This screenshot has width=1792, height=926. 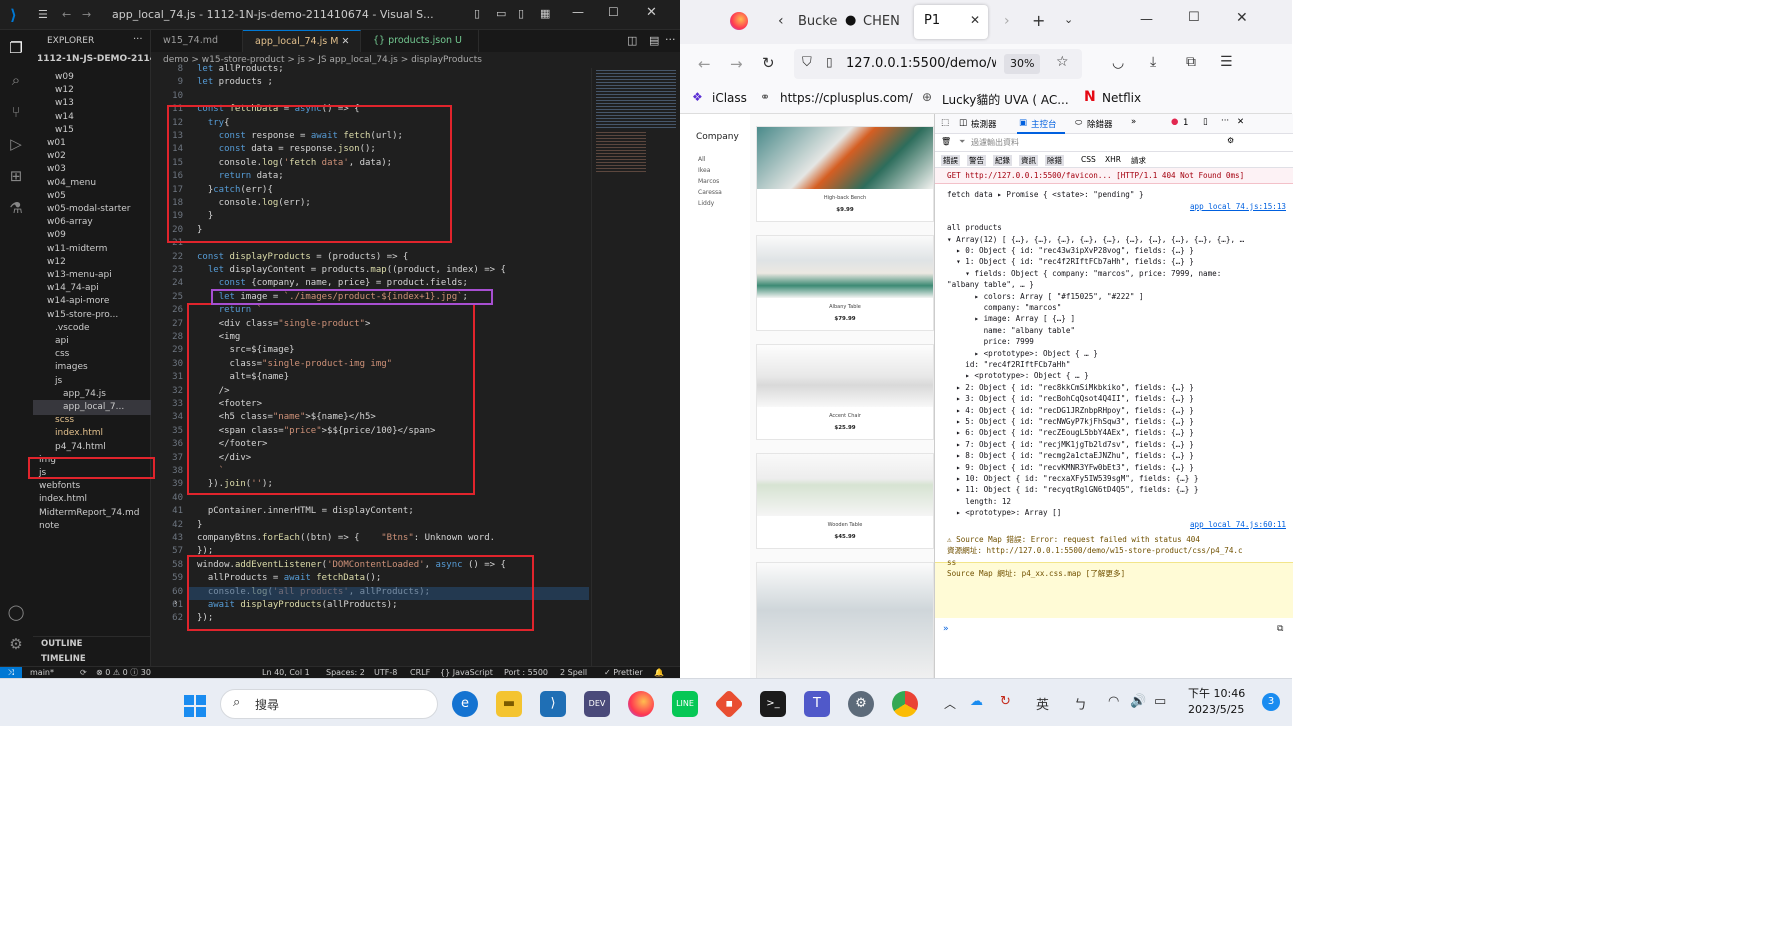 I want to click on download-icon: ⤓, so click(x=1153, y=62).